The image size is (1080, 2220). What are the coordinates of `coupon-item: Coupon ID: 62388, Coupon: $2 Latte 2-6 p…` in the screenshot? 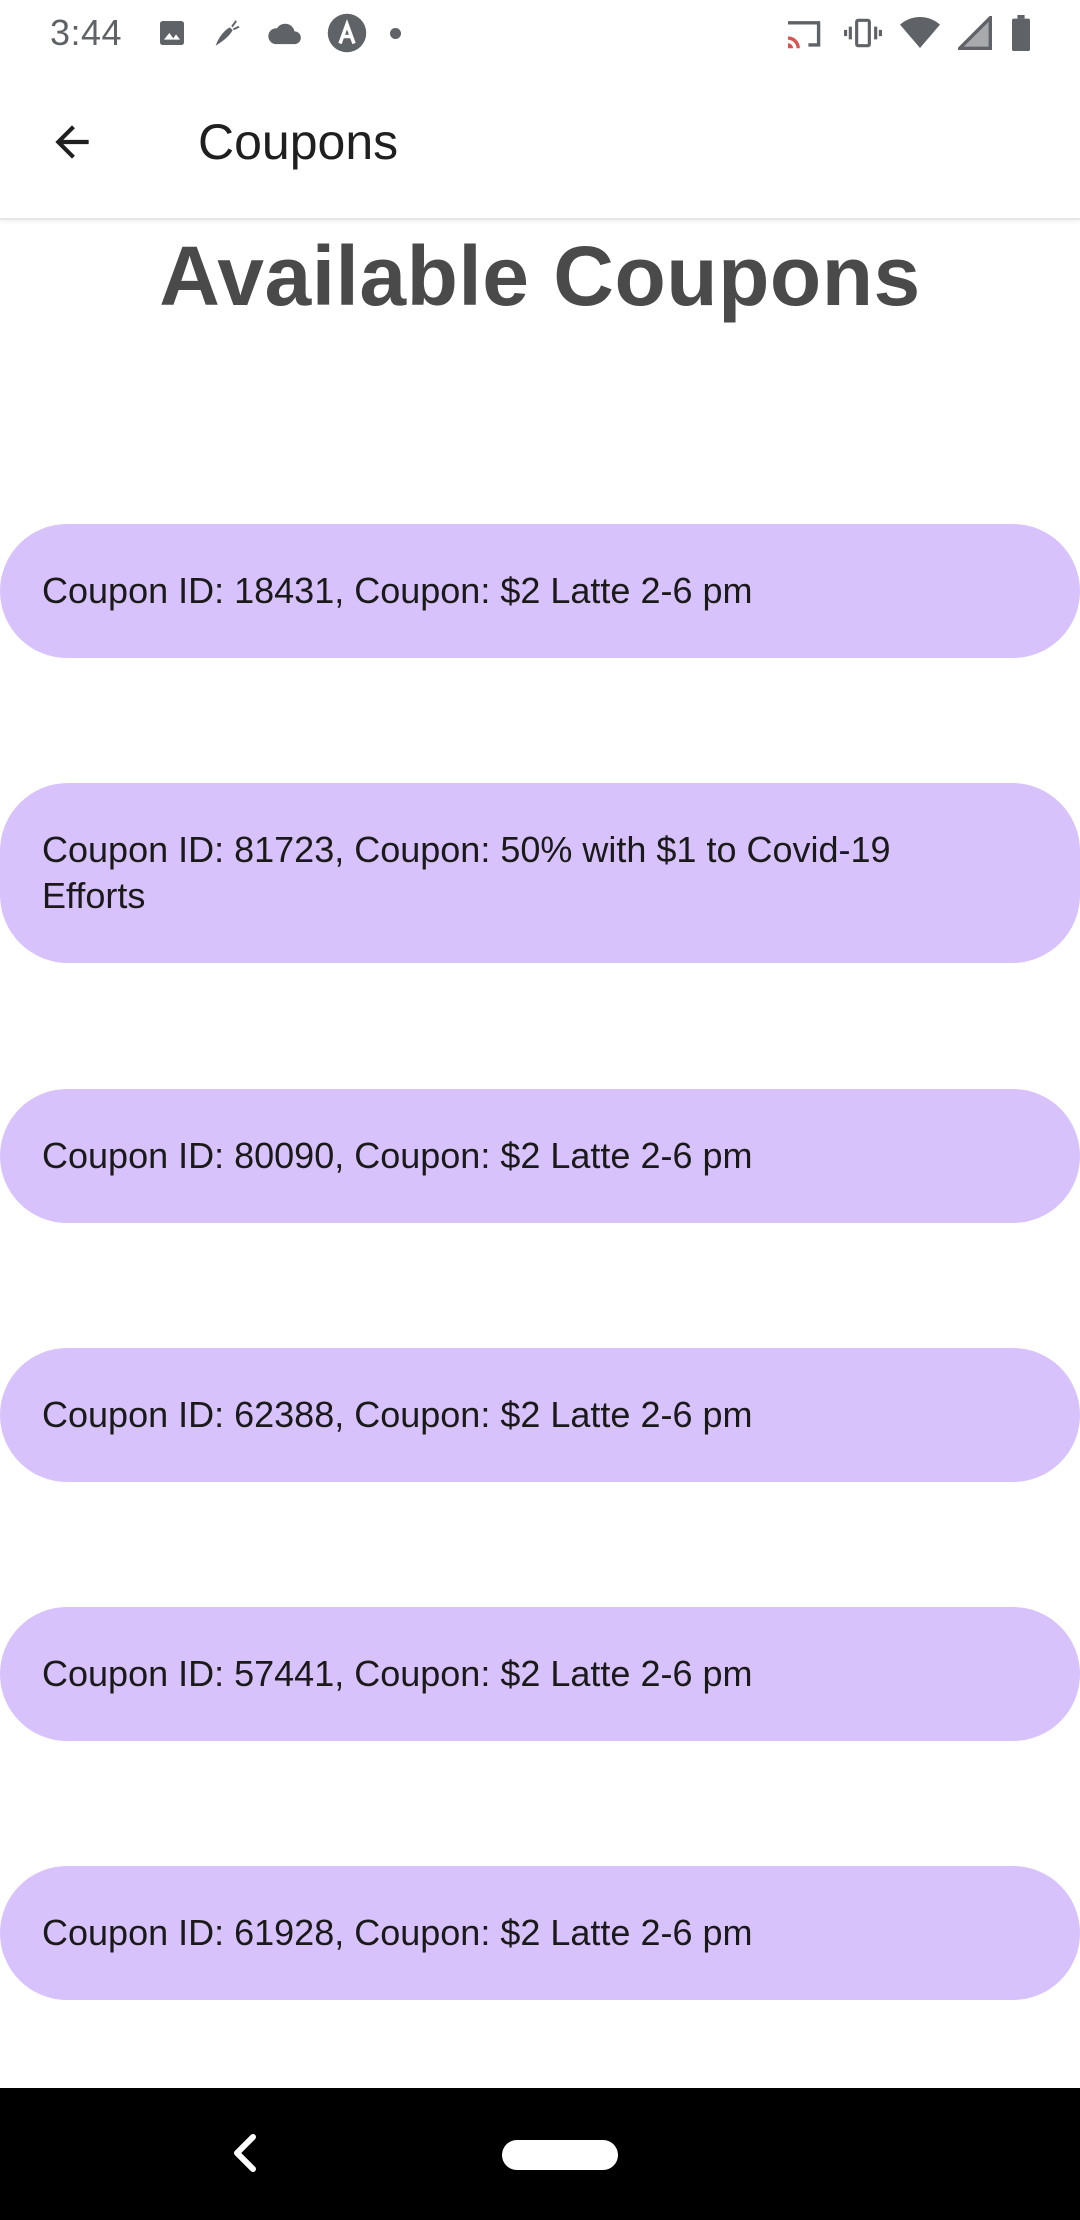 It's located at (540, 1415).